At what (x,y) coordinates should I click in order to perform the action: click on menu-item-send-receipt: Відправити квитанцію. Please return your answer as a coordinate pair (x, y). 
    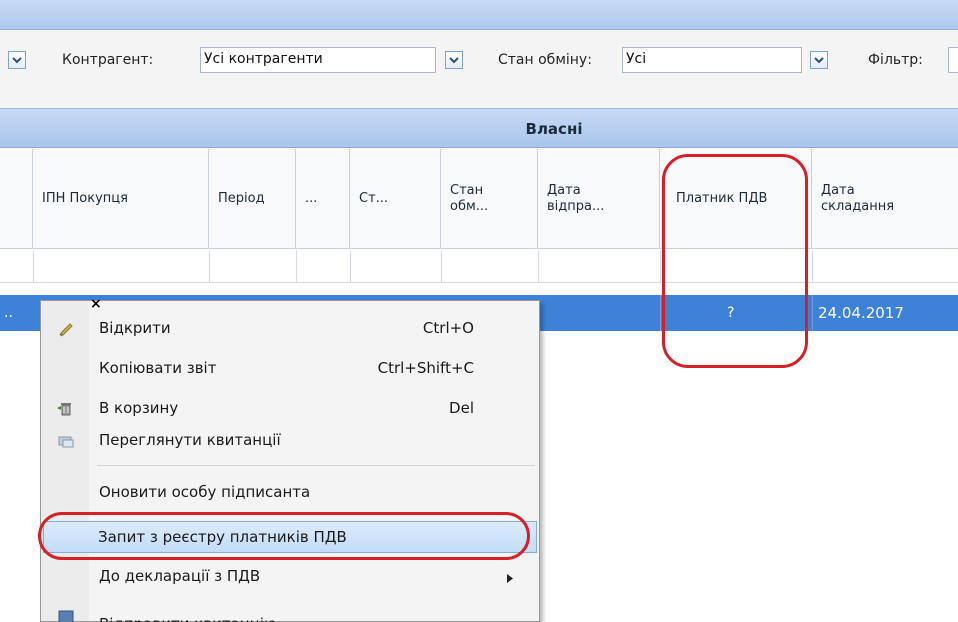
    Looking at the image, I should click on (290, 613).